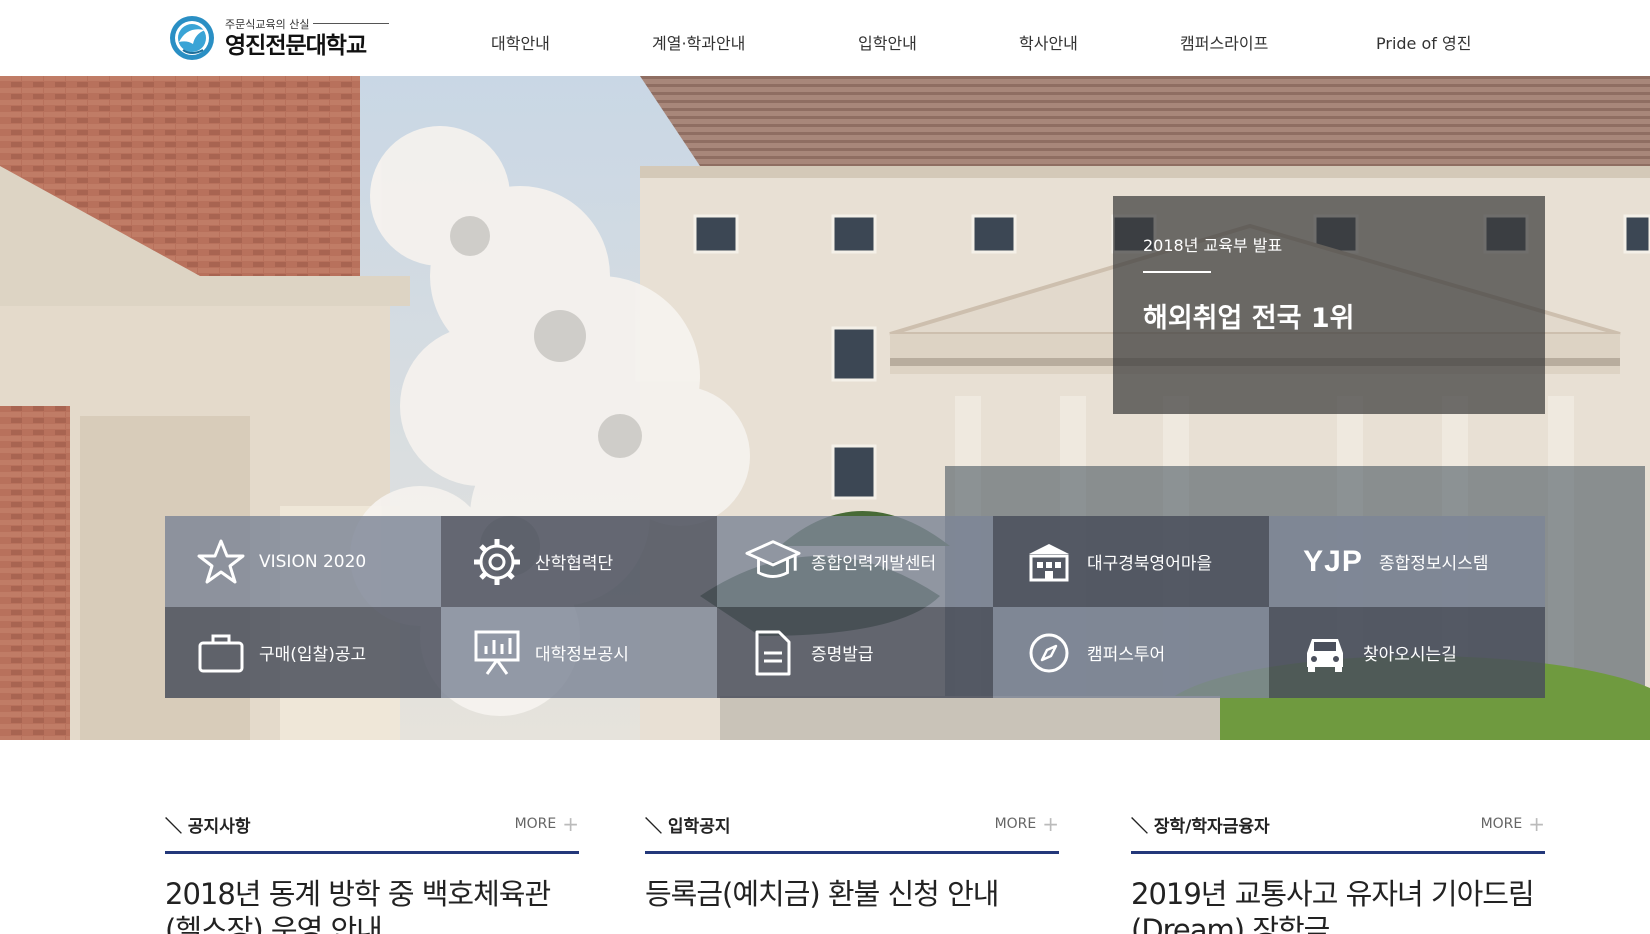 The image size is (1650, 934). I want to click on notice-title: ＼ 공지사항, so click(208, 827).